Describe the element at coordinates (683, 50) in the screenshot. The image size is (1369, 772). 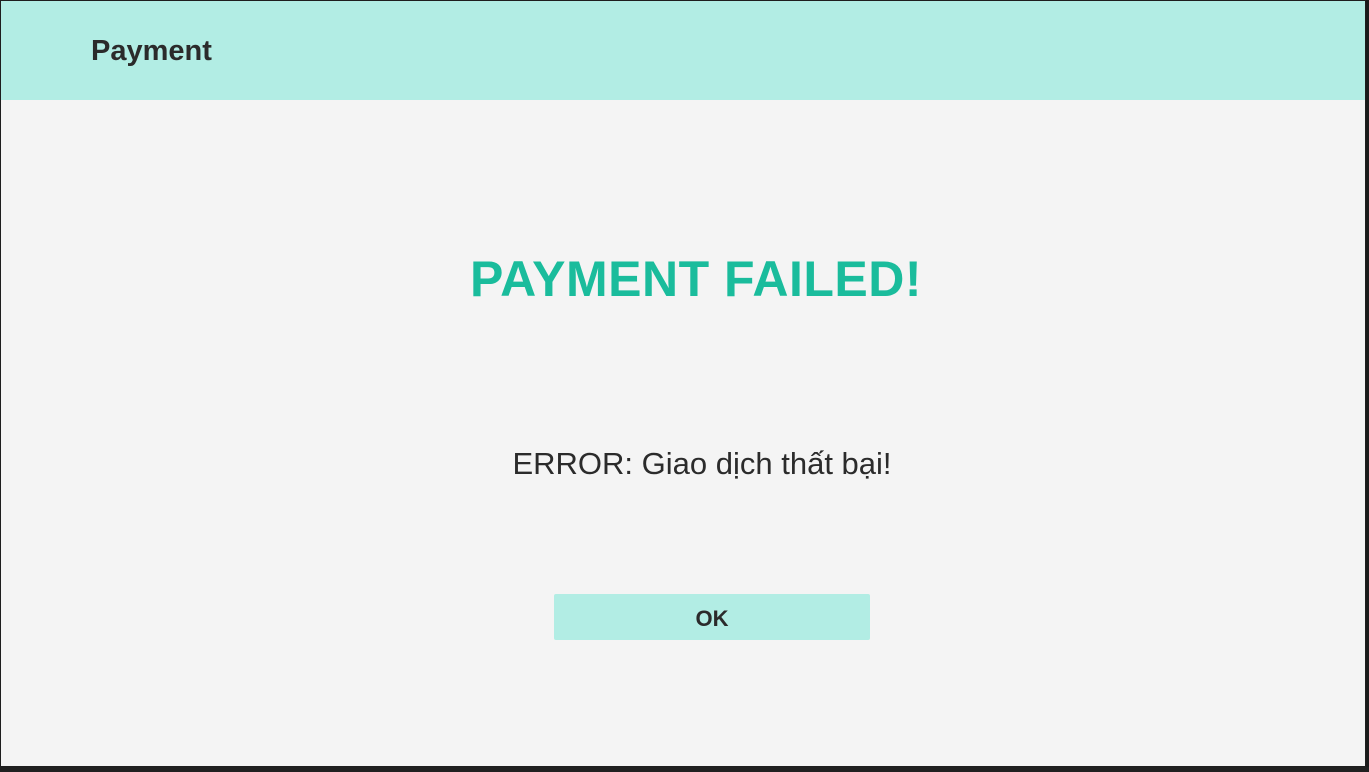
I see `header-bar: Payment` at that location.